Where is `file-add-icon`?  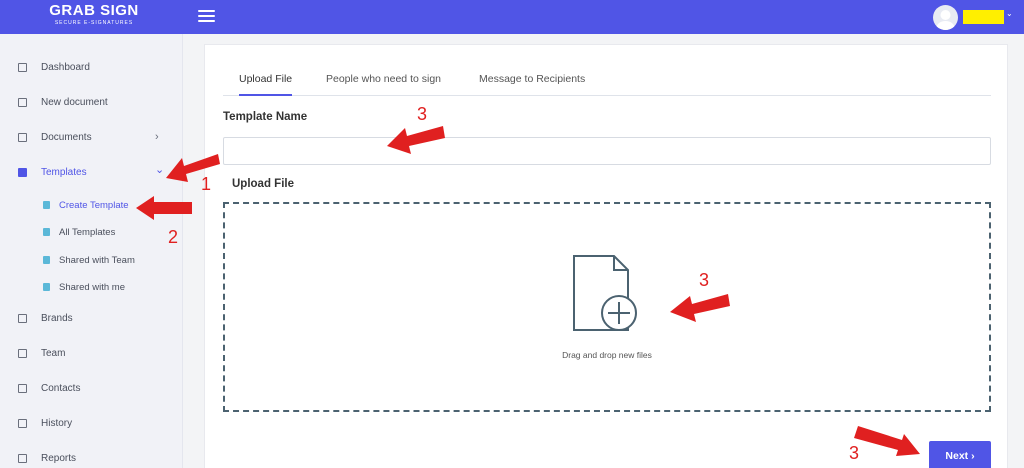 file-add-icon is located at coordinates (605, 293).